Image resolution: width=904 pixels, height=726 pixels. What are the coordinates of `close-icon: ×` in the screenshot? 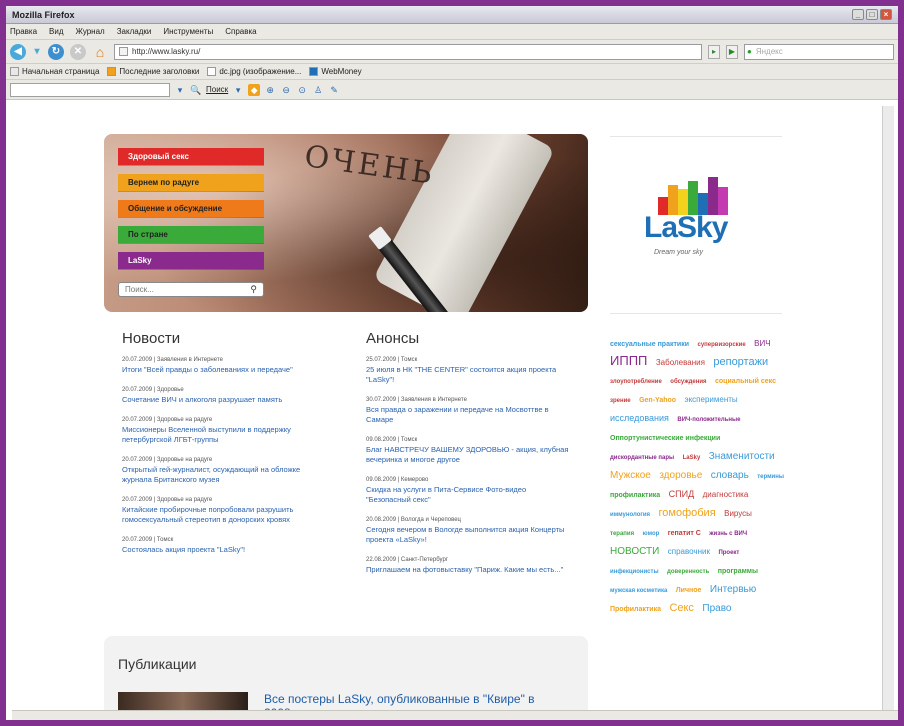 It's located at (886, 14).